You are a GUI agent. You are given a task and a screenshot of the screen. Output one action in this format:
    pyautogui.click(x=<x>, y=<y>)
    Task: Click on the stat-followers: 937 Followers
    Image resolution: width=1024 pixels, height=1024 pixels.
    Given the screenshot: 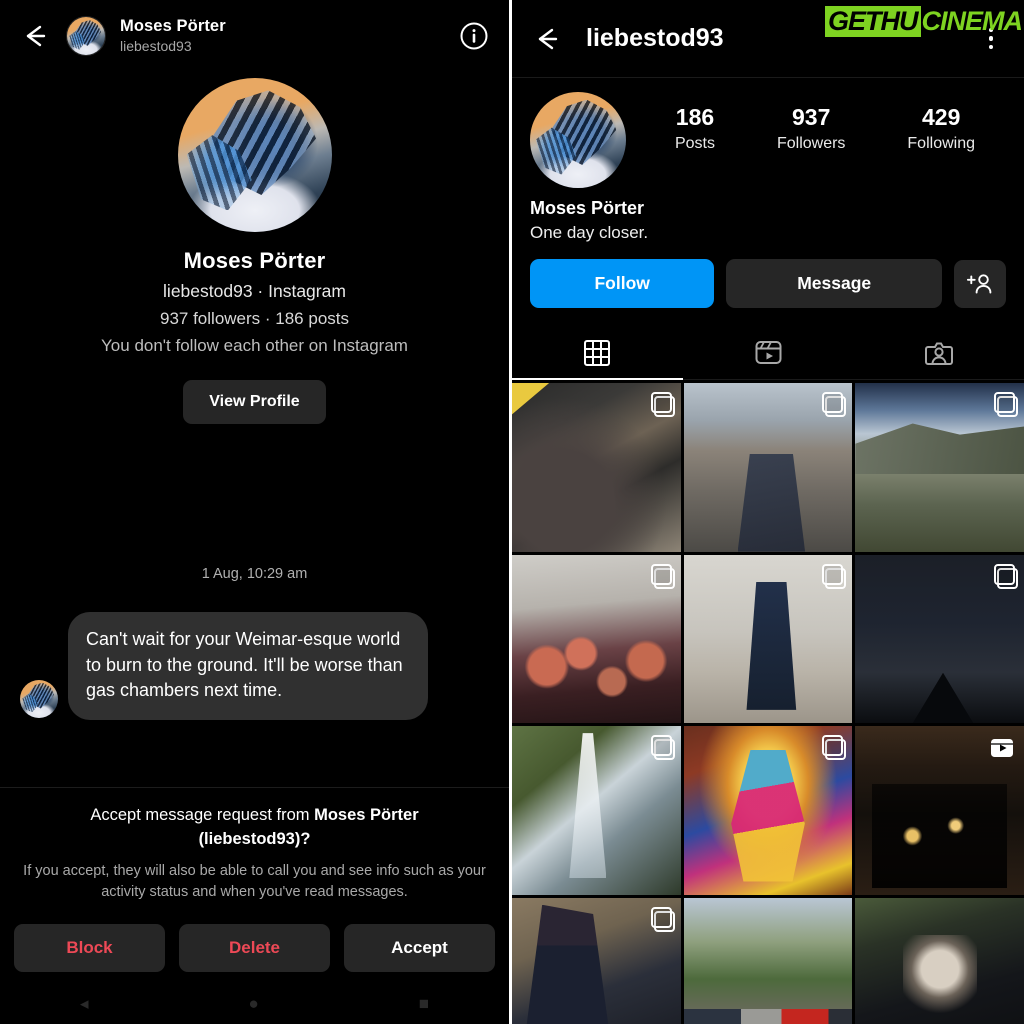 What is the action you would take?
    pyautogui.click(x=811, y=128)
    